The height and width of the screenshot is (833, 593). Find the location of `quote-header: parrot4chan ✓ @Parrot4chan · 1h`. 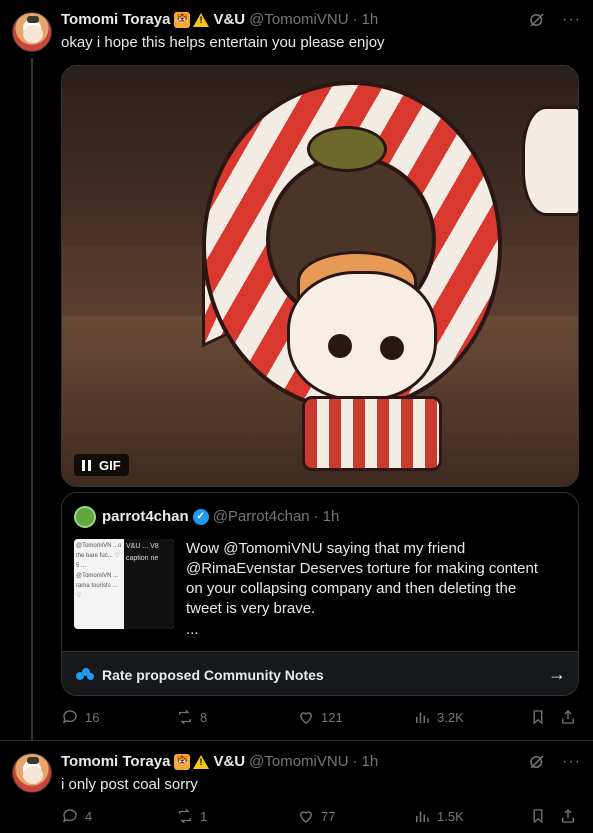

quote-header: parrot4chan ✓ @Parrot4chan · 1h is located at coordinates (220, 516).